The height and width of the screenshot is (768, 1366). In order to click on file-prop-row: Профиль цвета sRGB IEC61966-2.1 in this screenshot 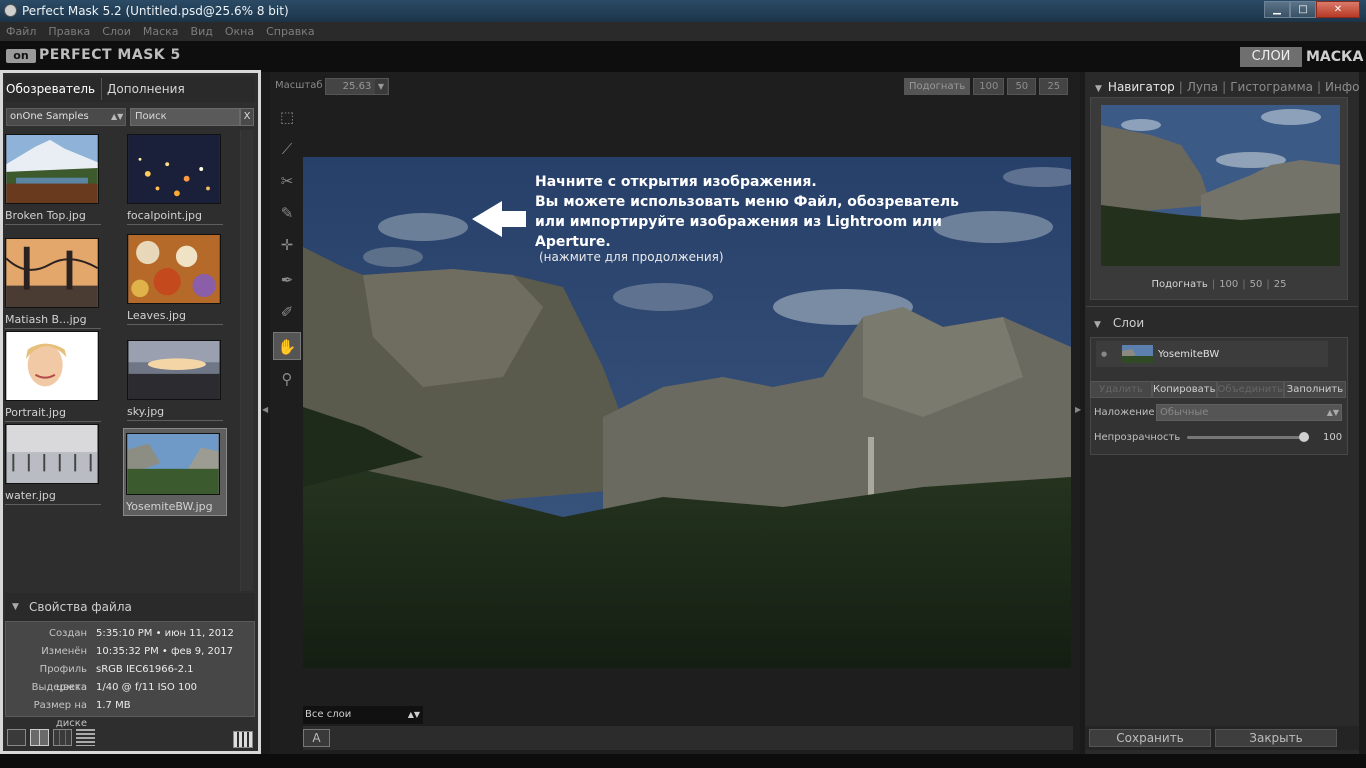, I will do `click(116, 678)`.